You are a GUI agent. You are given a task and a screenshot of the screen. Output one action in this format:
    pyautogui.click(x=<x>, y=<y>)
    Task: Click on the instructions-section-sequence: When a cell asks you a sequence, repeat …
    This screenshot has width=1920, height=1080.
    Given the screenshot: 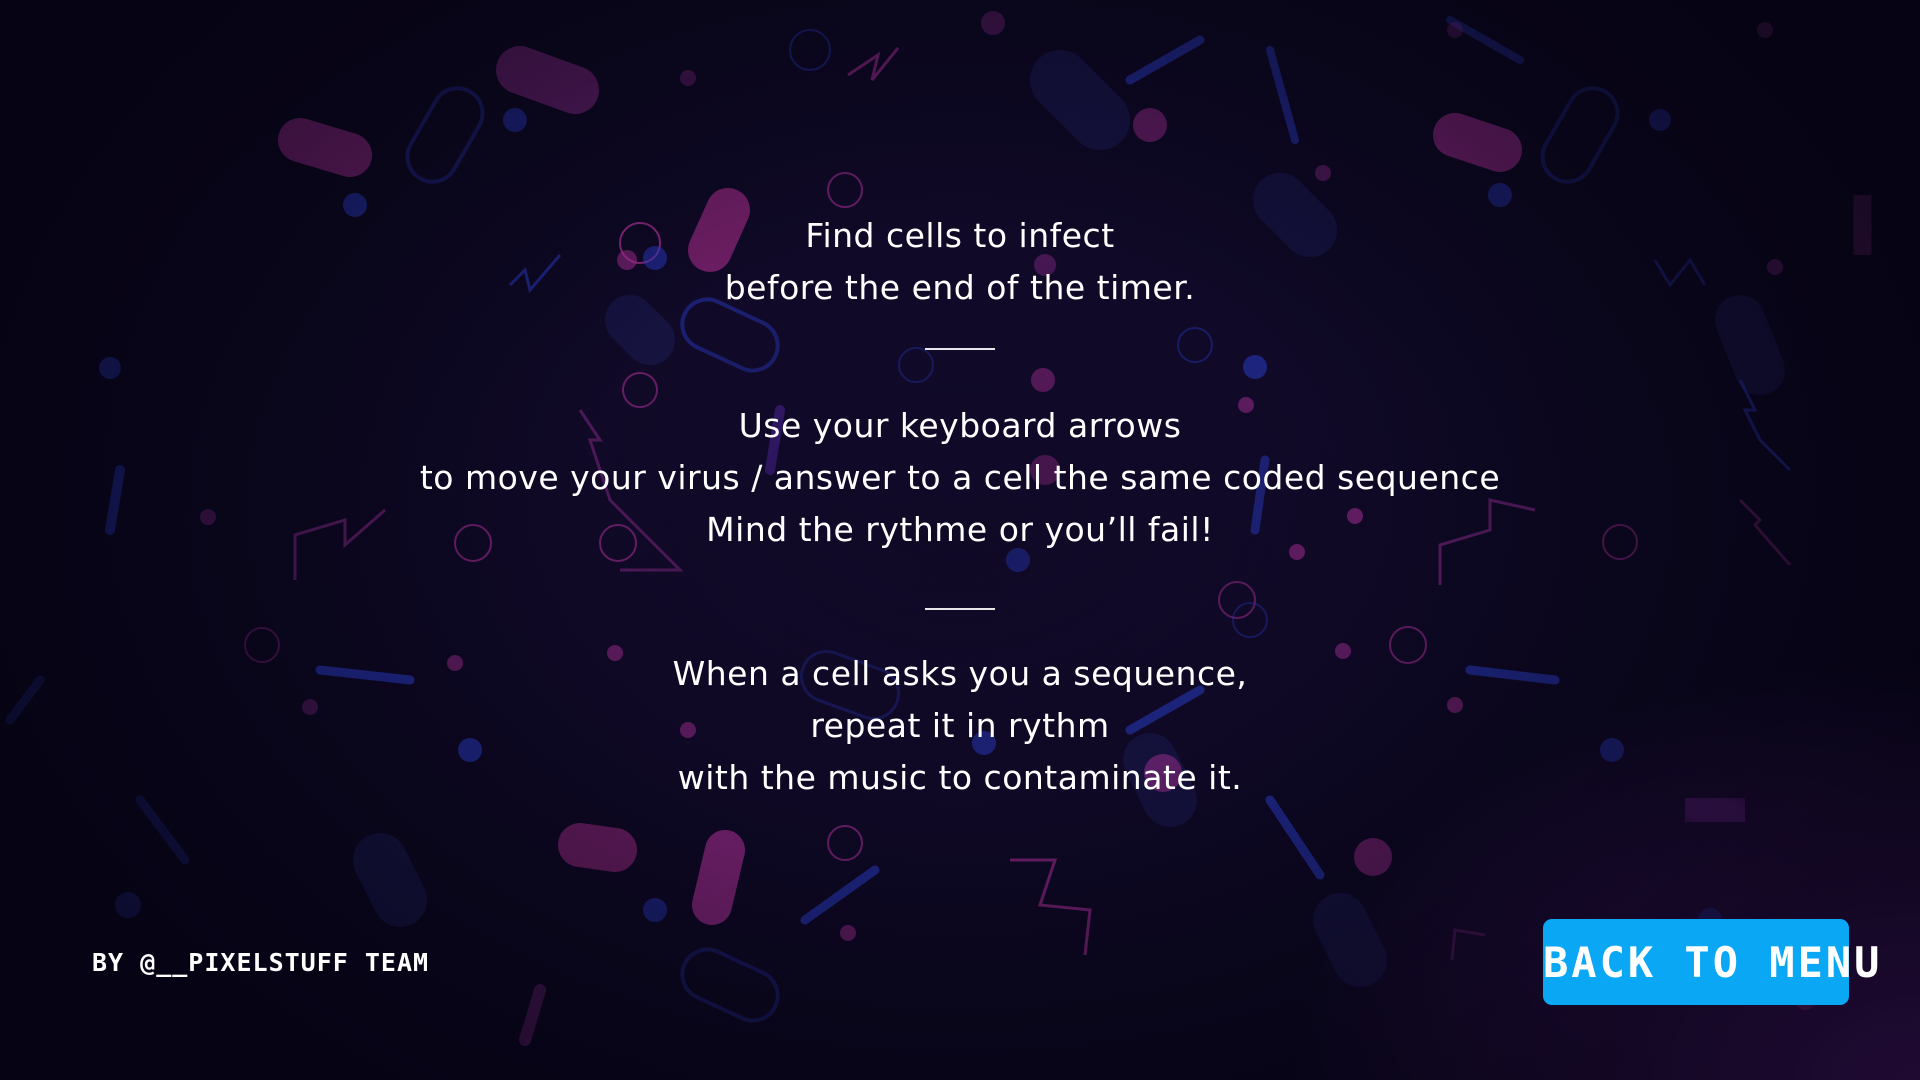 What is the action you would take?
    pyautogui.click(x=960, y=726)
    